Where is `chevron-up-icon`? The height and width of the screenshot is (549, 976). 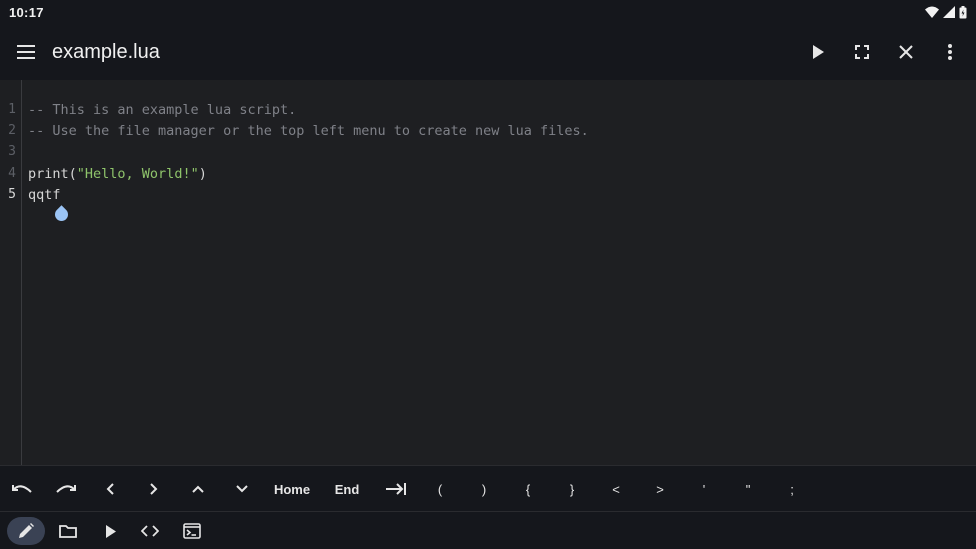 chevron-up-icon is located at coordinates (198, 489).